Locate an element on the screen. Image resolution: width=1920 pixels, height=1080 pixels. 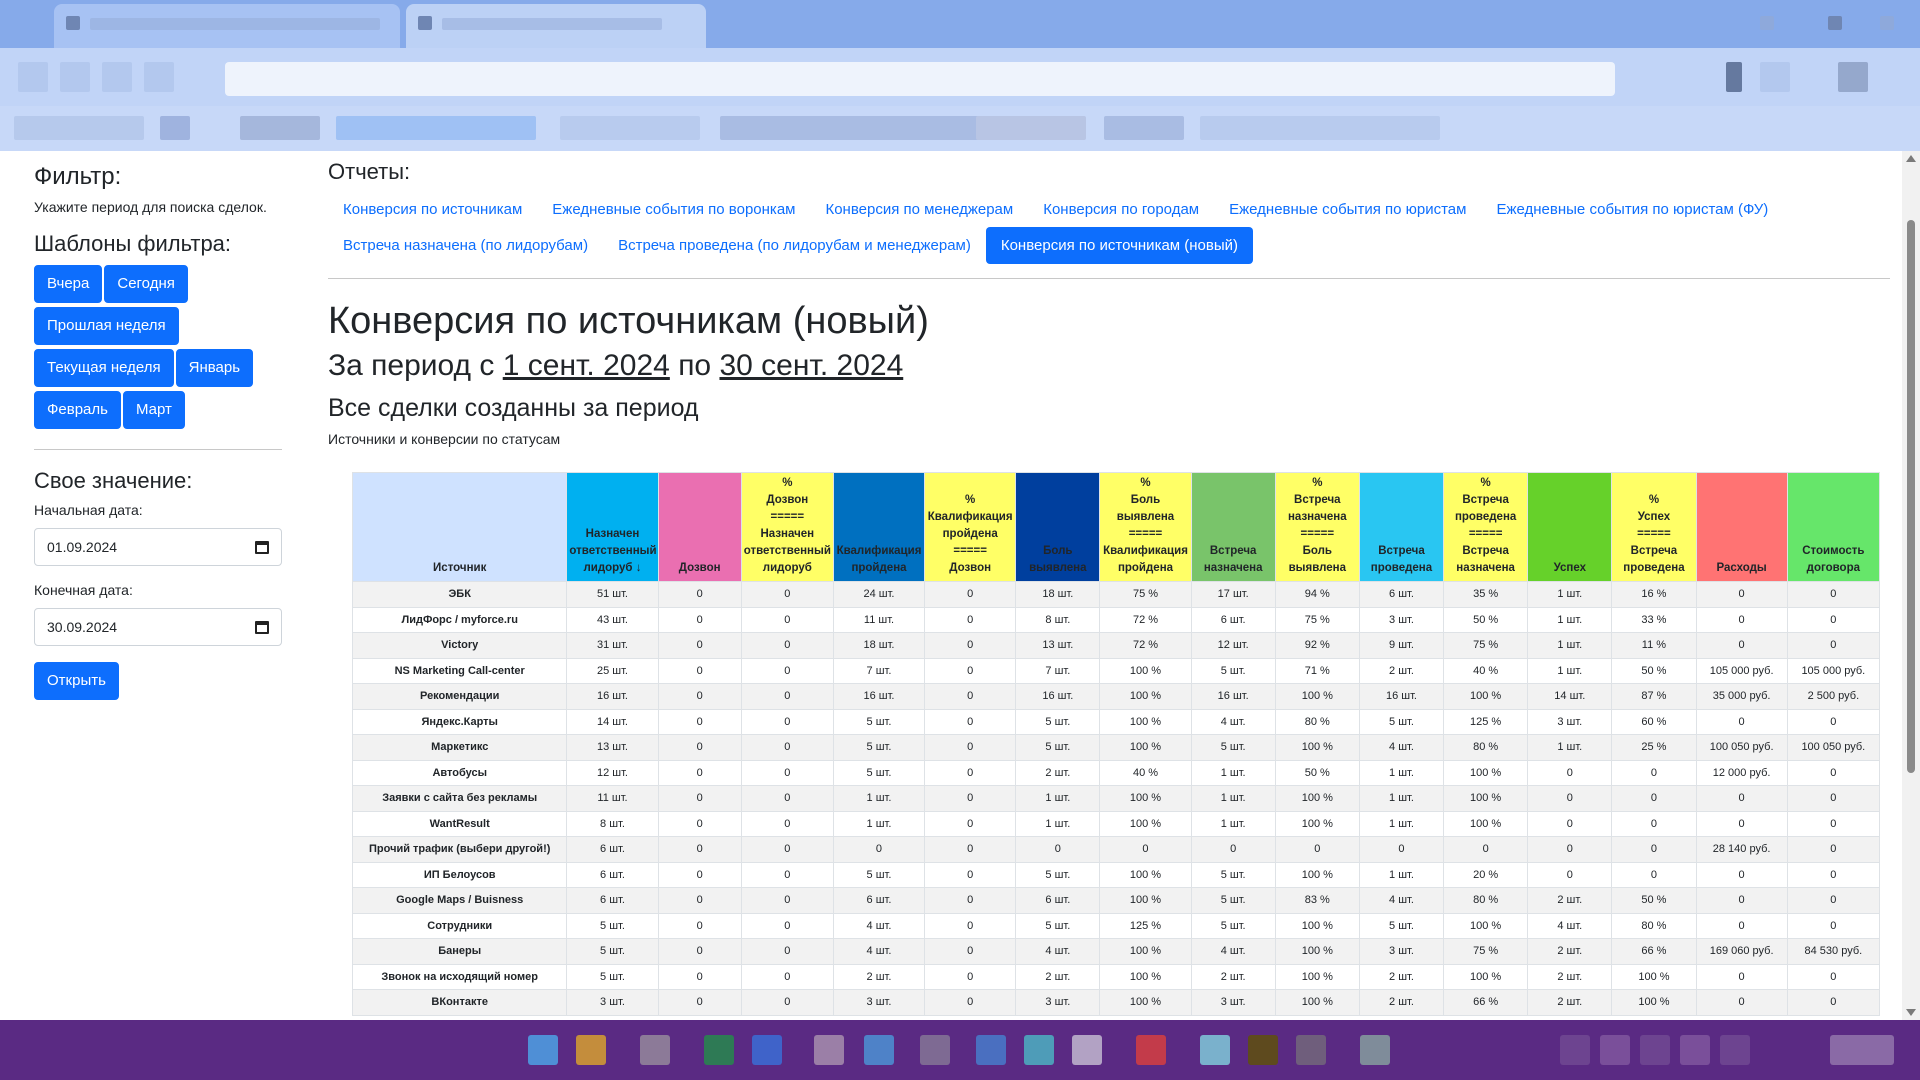
template-current-week-button: Текущая неделя is located at coordinates (104, 368).